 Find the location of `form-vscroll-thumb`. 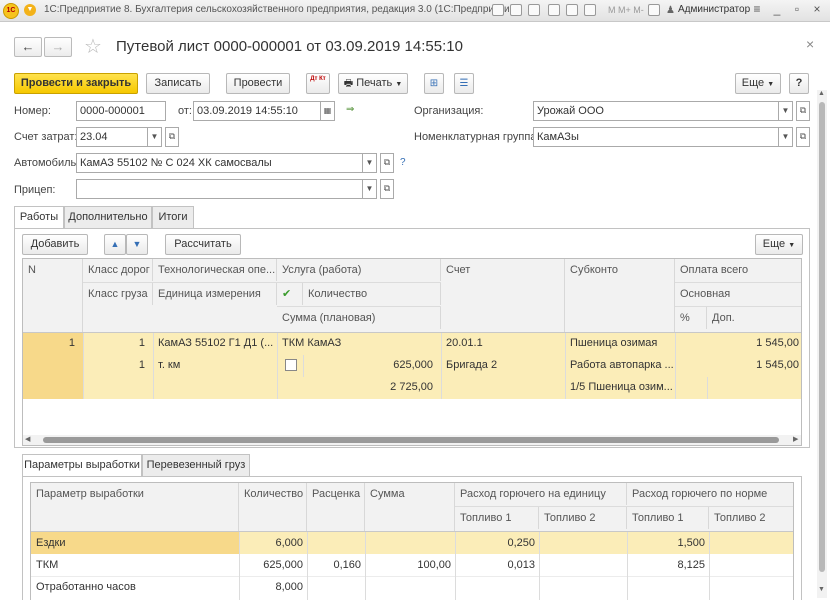

form-vscroll-thumb is located at coordinates (822, 337).